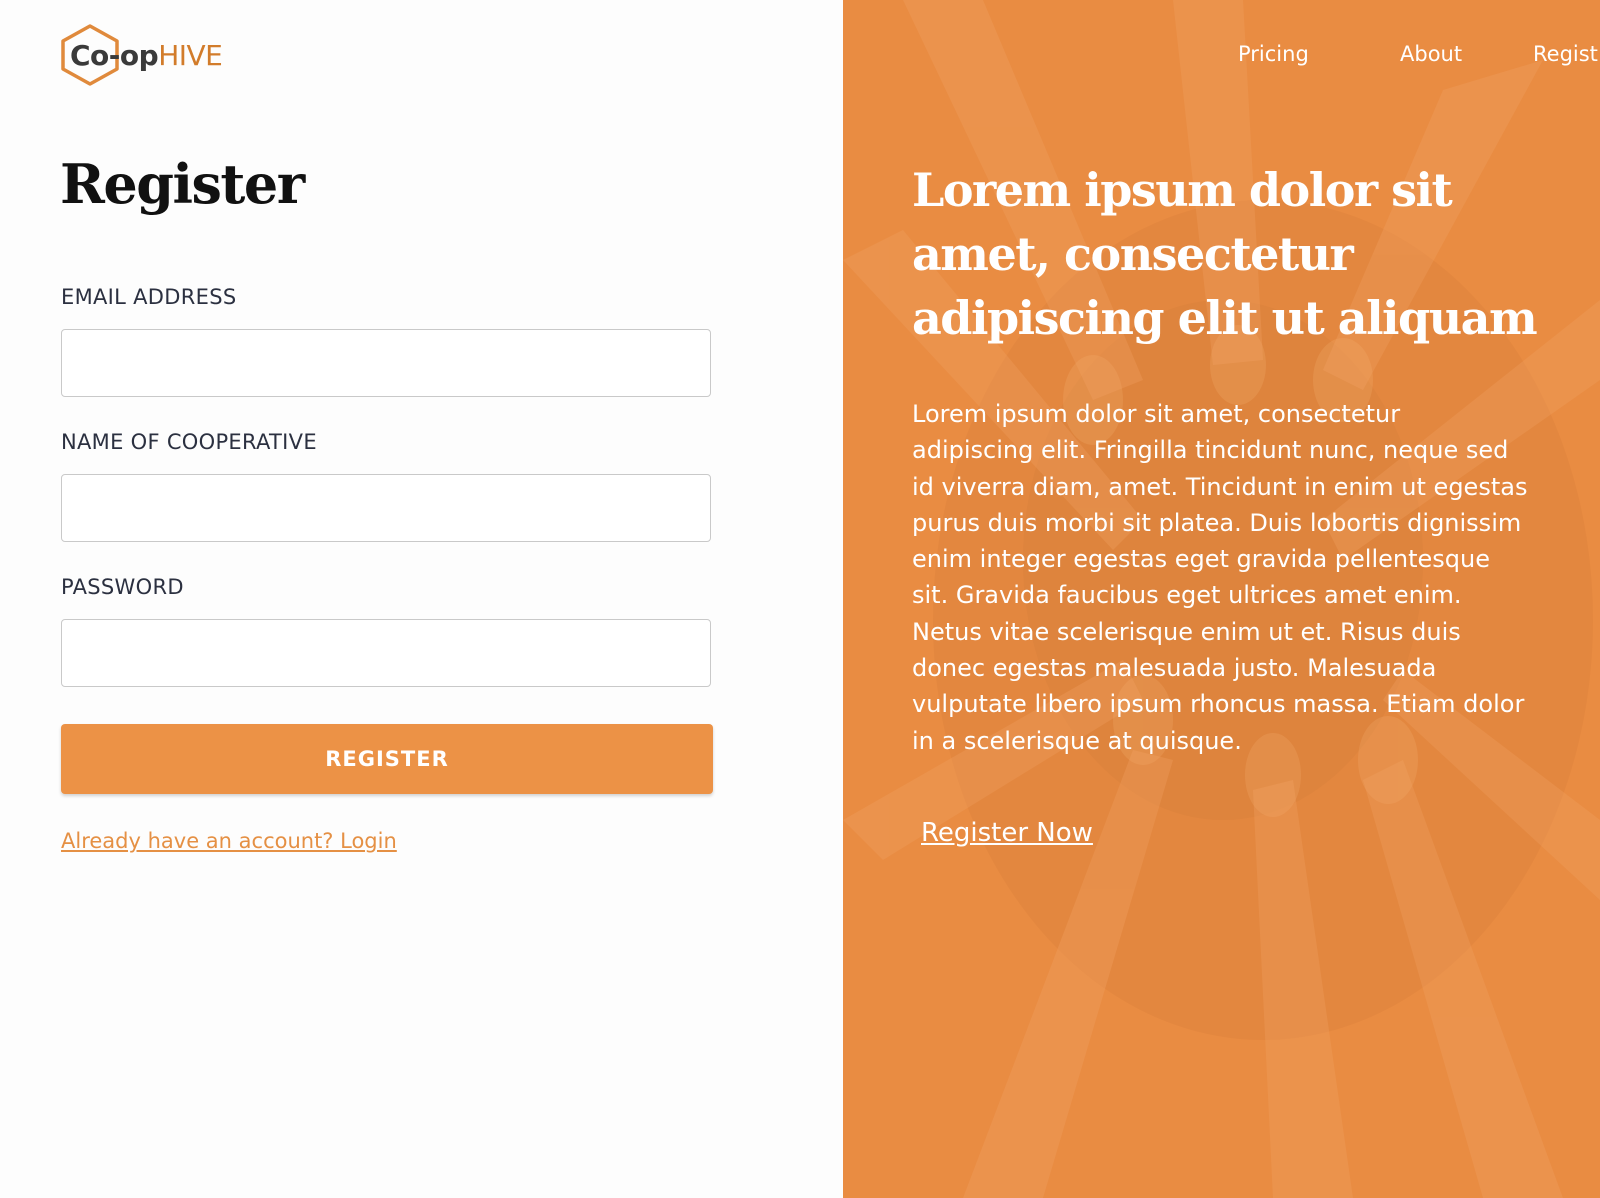 Image resolution: width=1600 pixels, height=1198 pixels. What do you see at coordinates (149, 297) in the screenshot?
I see `email-label: EMAIL ADDRESS` at bounding box center [149, 297].